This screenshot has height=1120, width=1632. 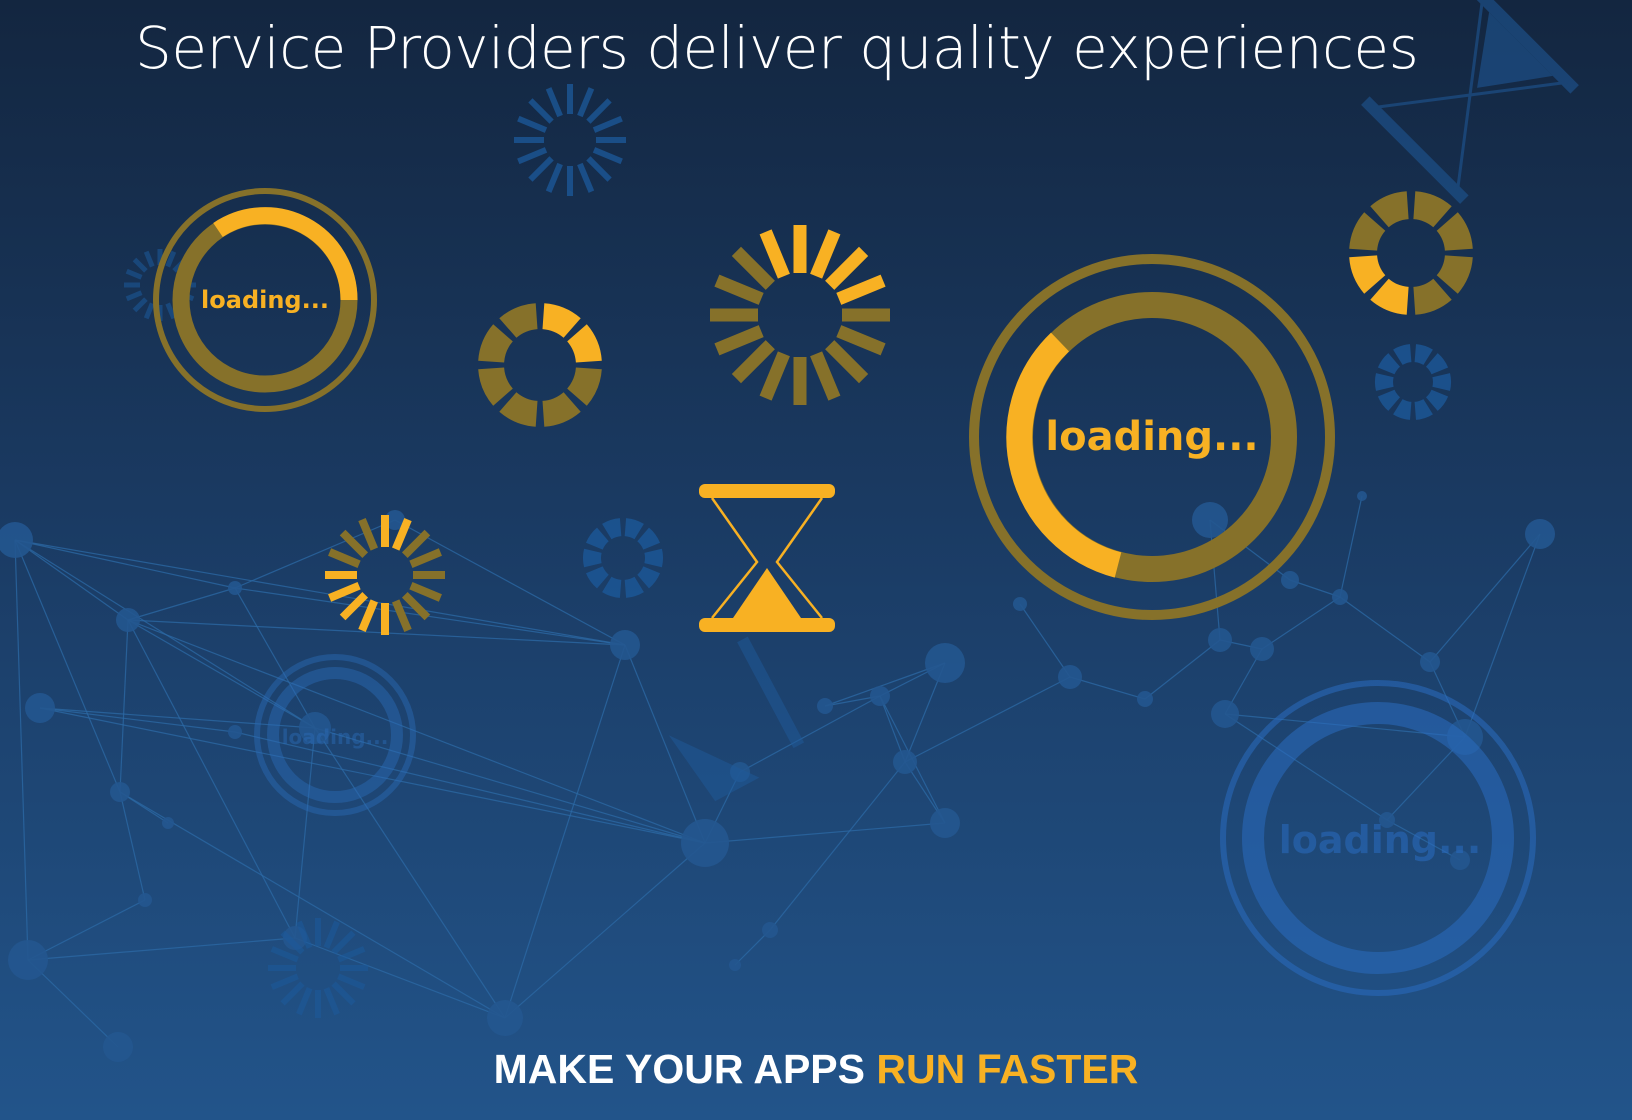 What do you see at coordinates (679, 1069) in the screenshot?
I see `tagline-lead: MAKE YOUR APPS` at bounding box center [679, 1069].